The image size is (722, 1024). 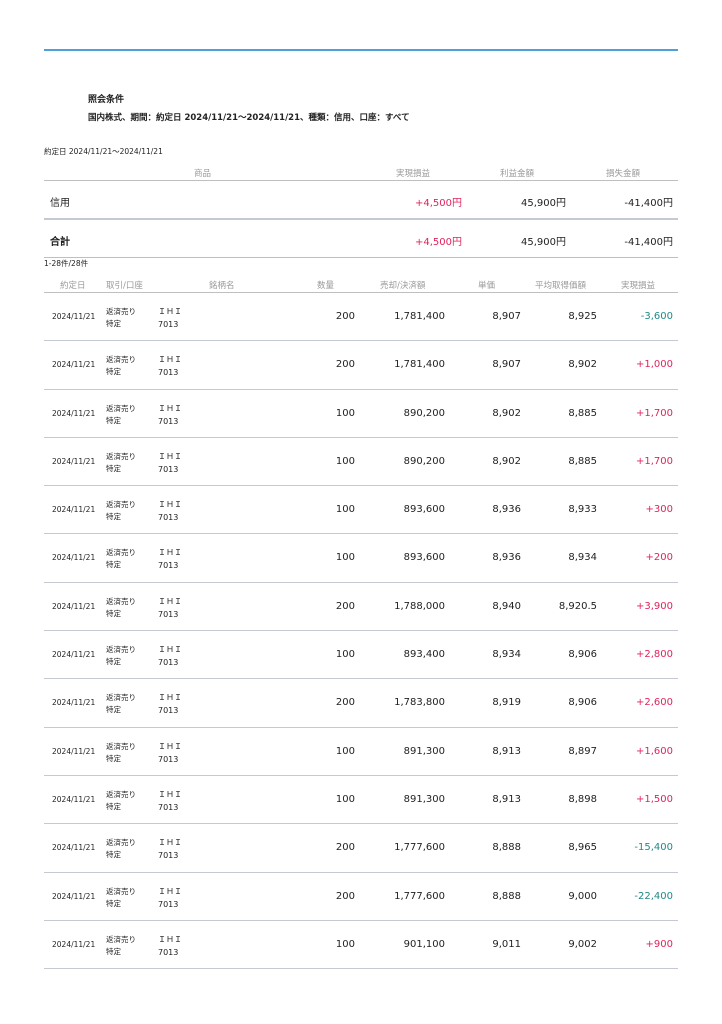 What do you see at coordinates (654, 799) in the screenshot?
I see `row-realized-pl: +1,500` at bounding box center [654, 799].